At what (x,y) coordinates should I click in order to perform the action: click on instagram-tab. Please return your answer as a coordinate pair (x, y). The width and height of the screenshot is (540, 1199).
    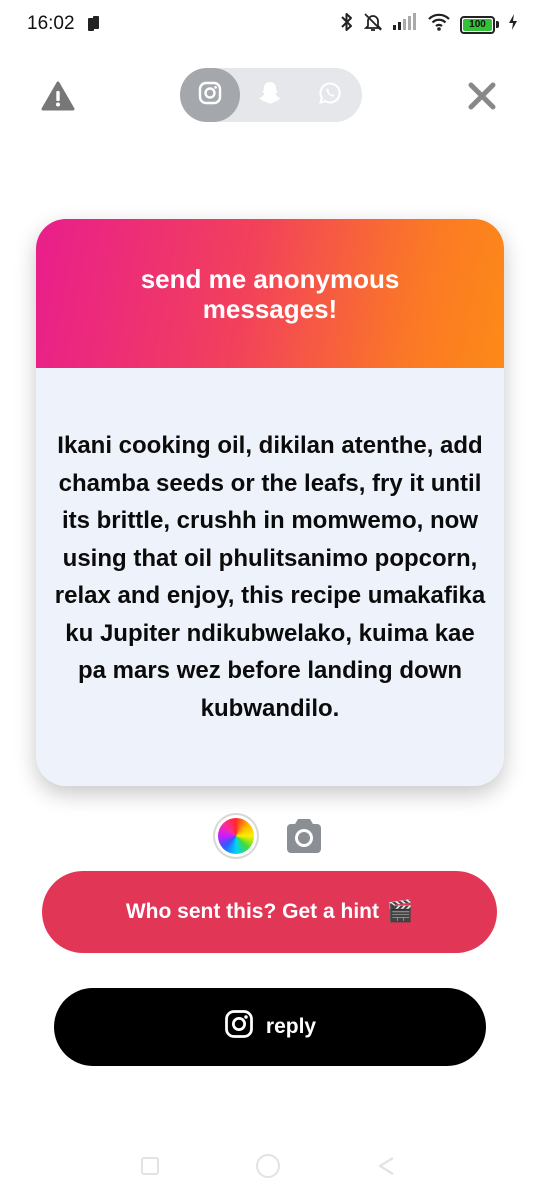
    Looking at the image, I should click on (210, 95).